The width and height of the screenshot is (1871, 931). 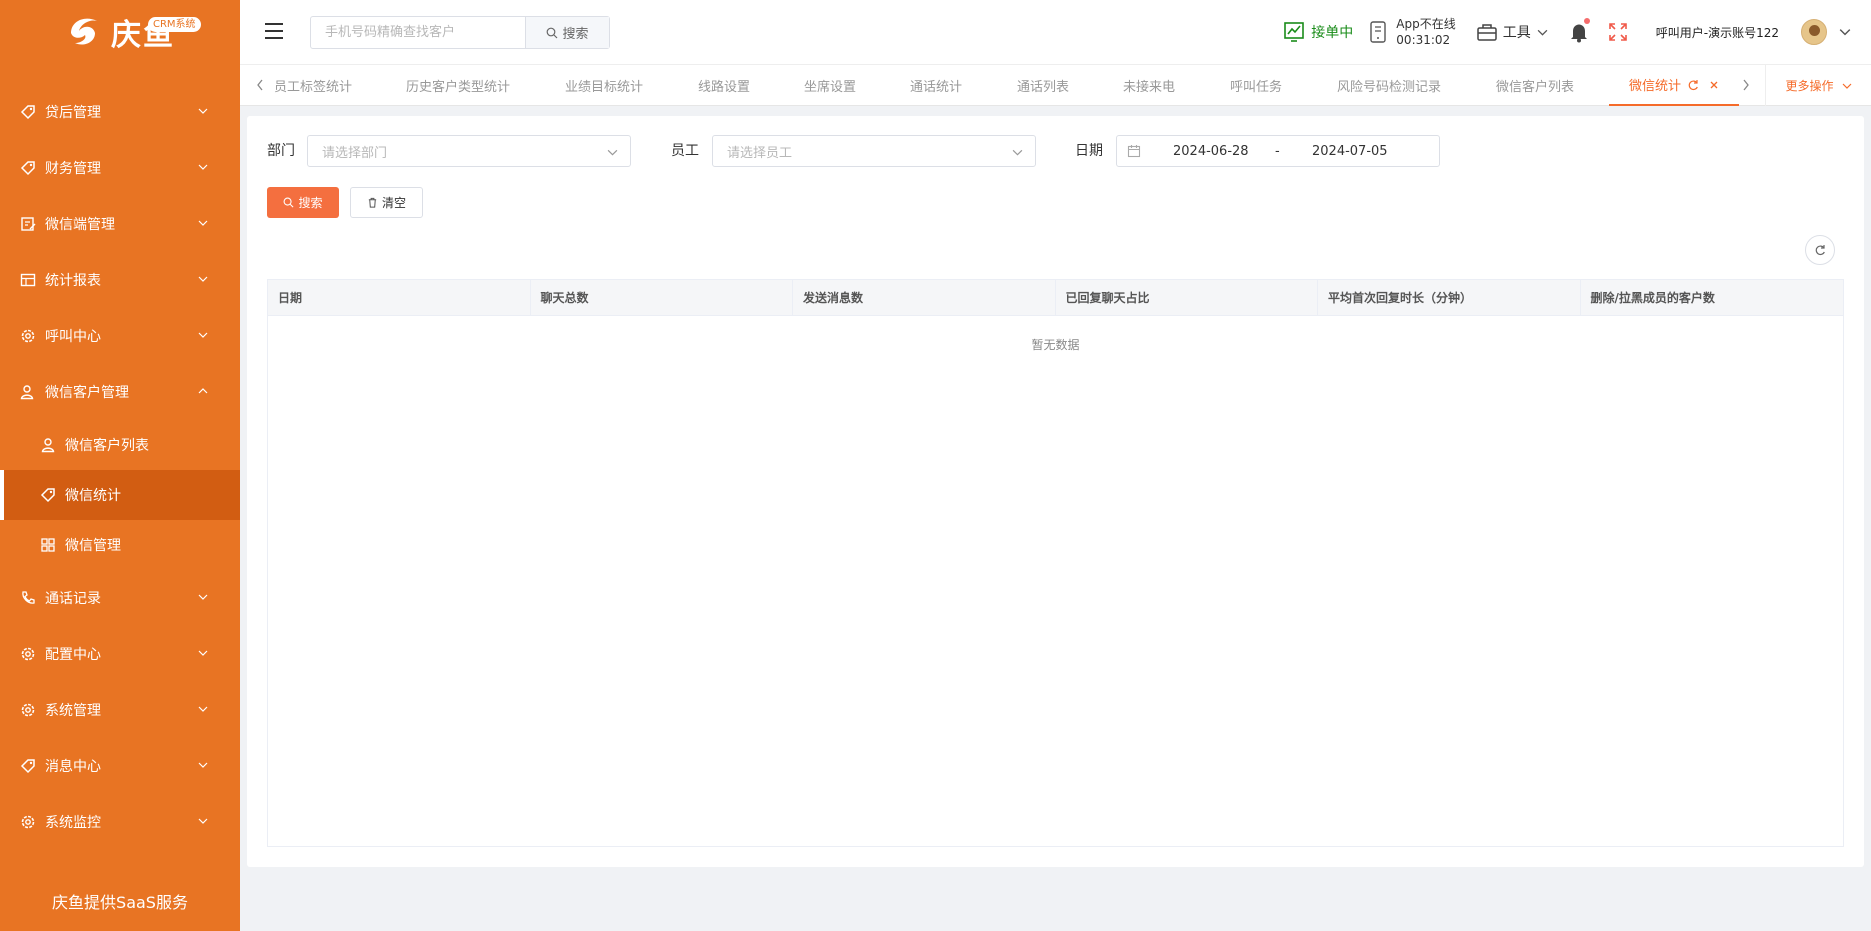 I want to click on tab-call-list: 通话列表, so click(x=1043, y=85).